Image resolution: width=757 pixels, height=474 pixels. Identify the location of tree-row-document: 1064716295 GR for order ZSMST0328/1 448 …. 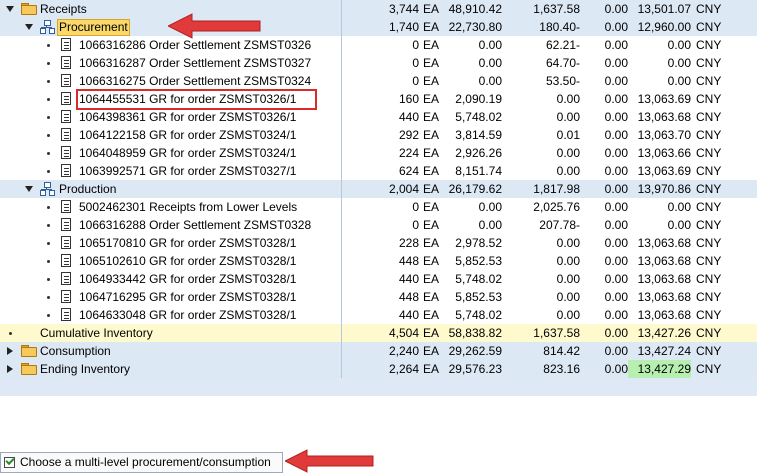
(378, 297).